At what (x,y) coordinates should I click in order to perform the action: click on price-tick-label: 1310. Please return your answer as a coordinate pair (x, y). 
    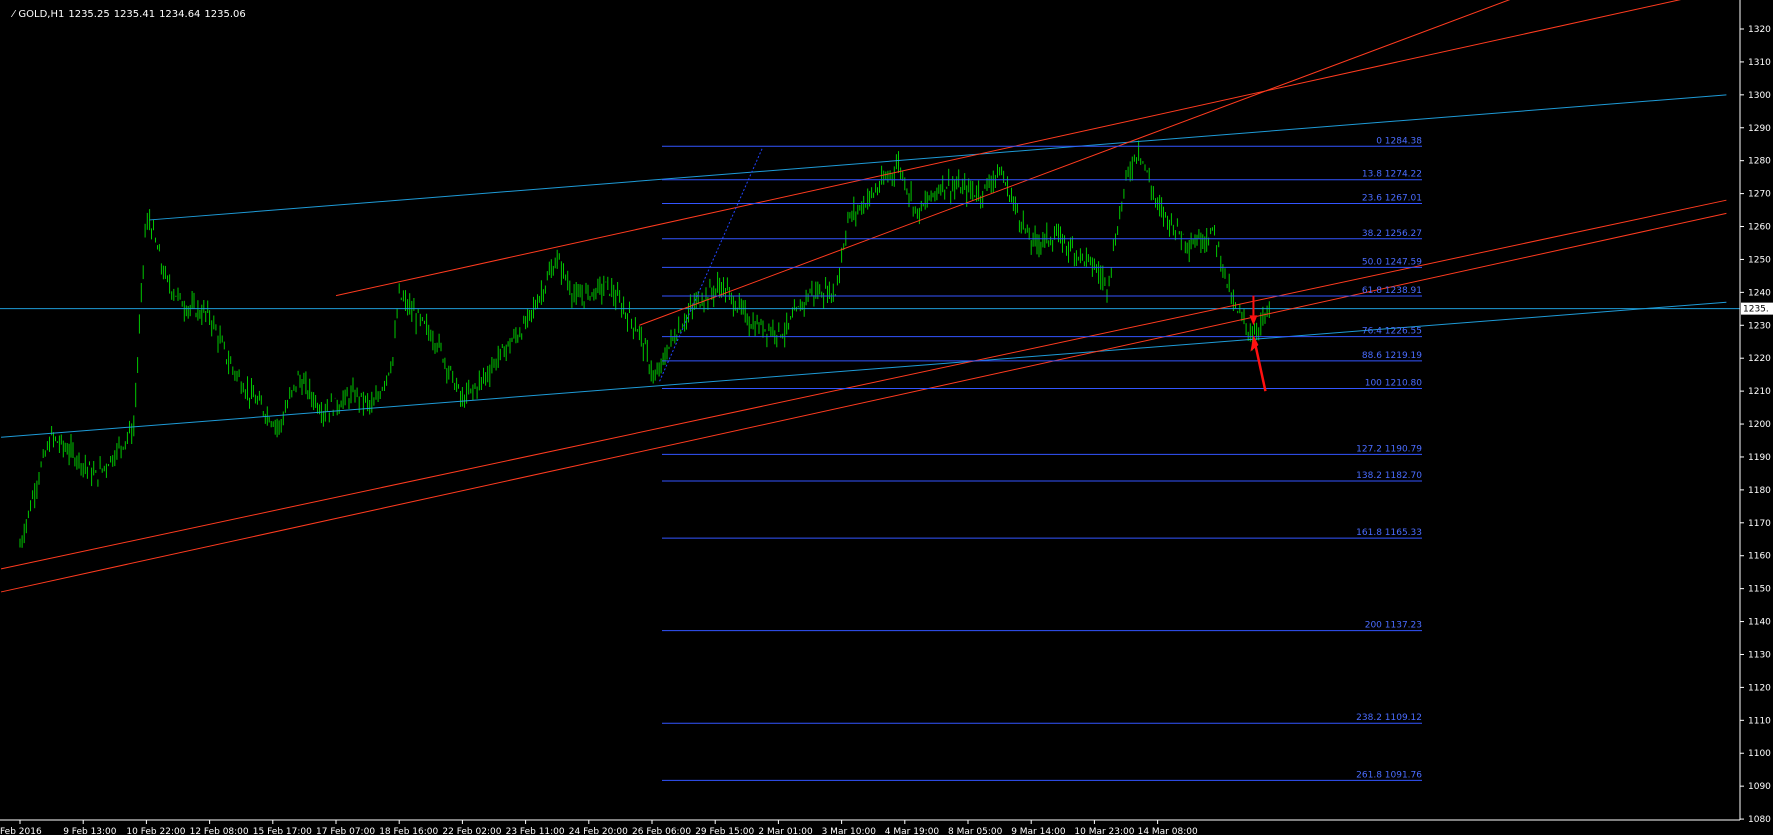
    Looking at the image, I should click on (1759, 63).